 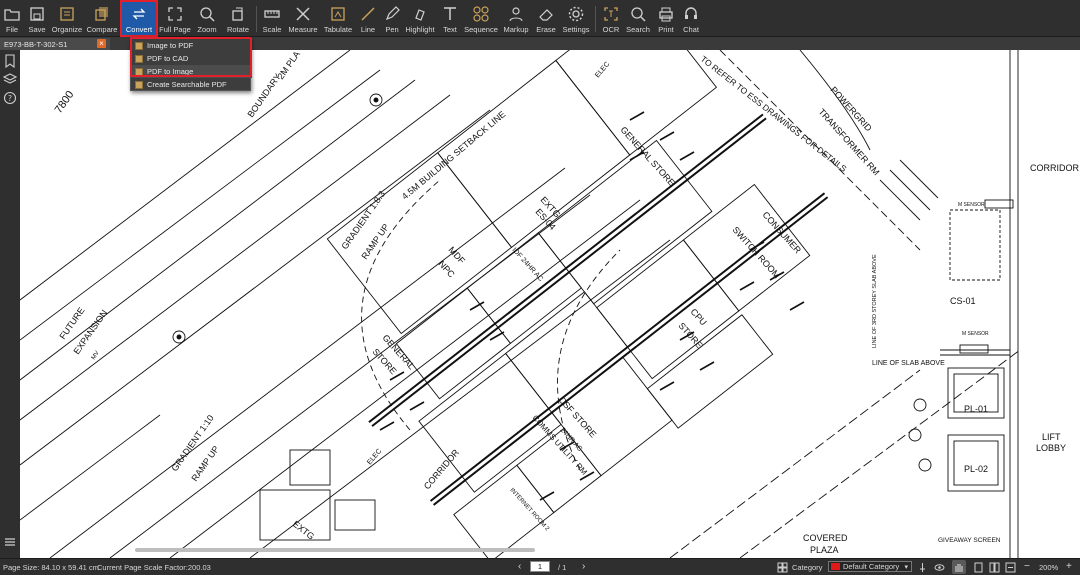 I want to click on compare-icon, so click(x=101, y=14).